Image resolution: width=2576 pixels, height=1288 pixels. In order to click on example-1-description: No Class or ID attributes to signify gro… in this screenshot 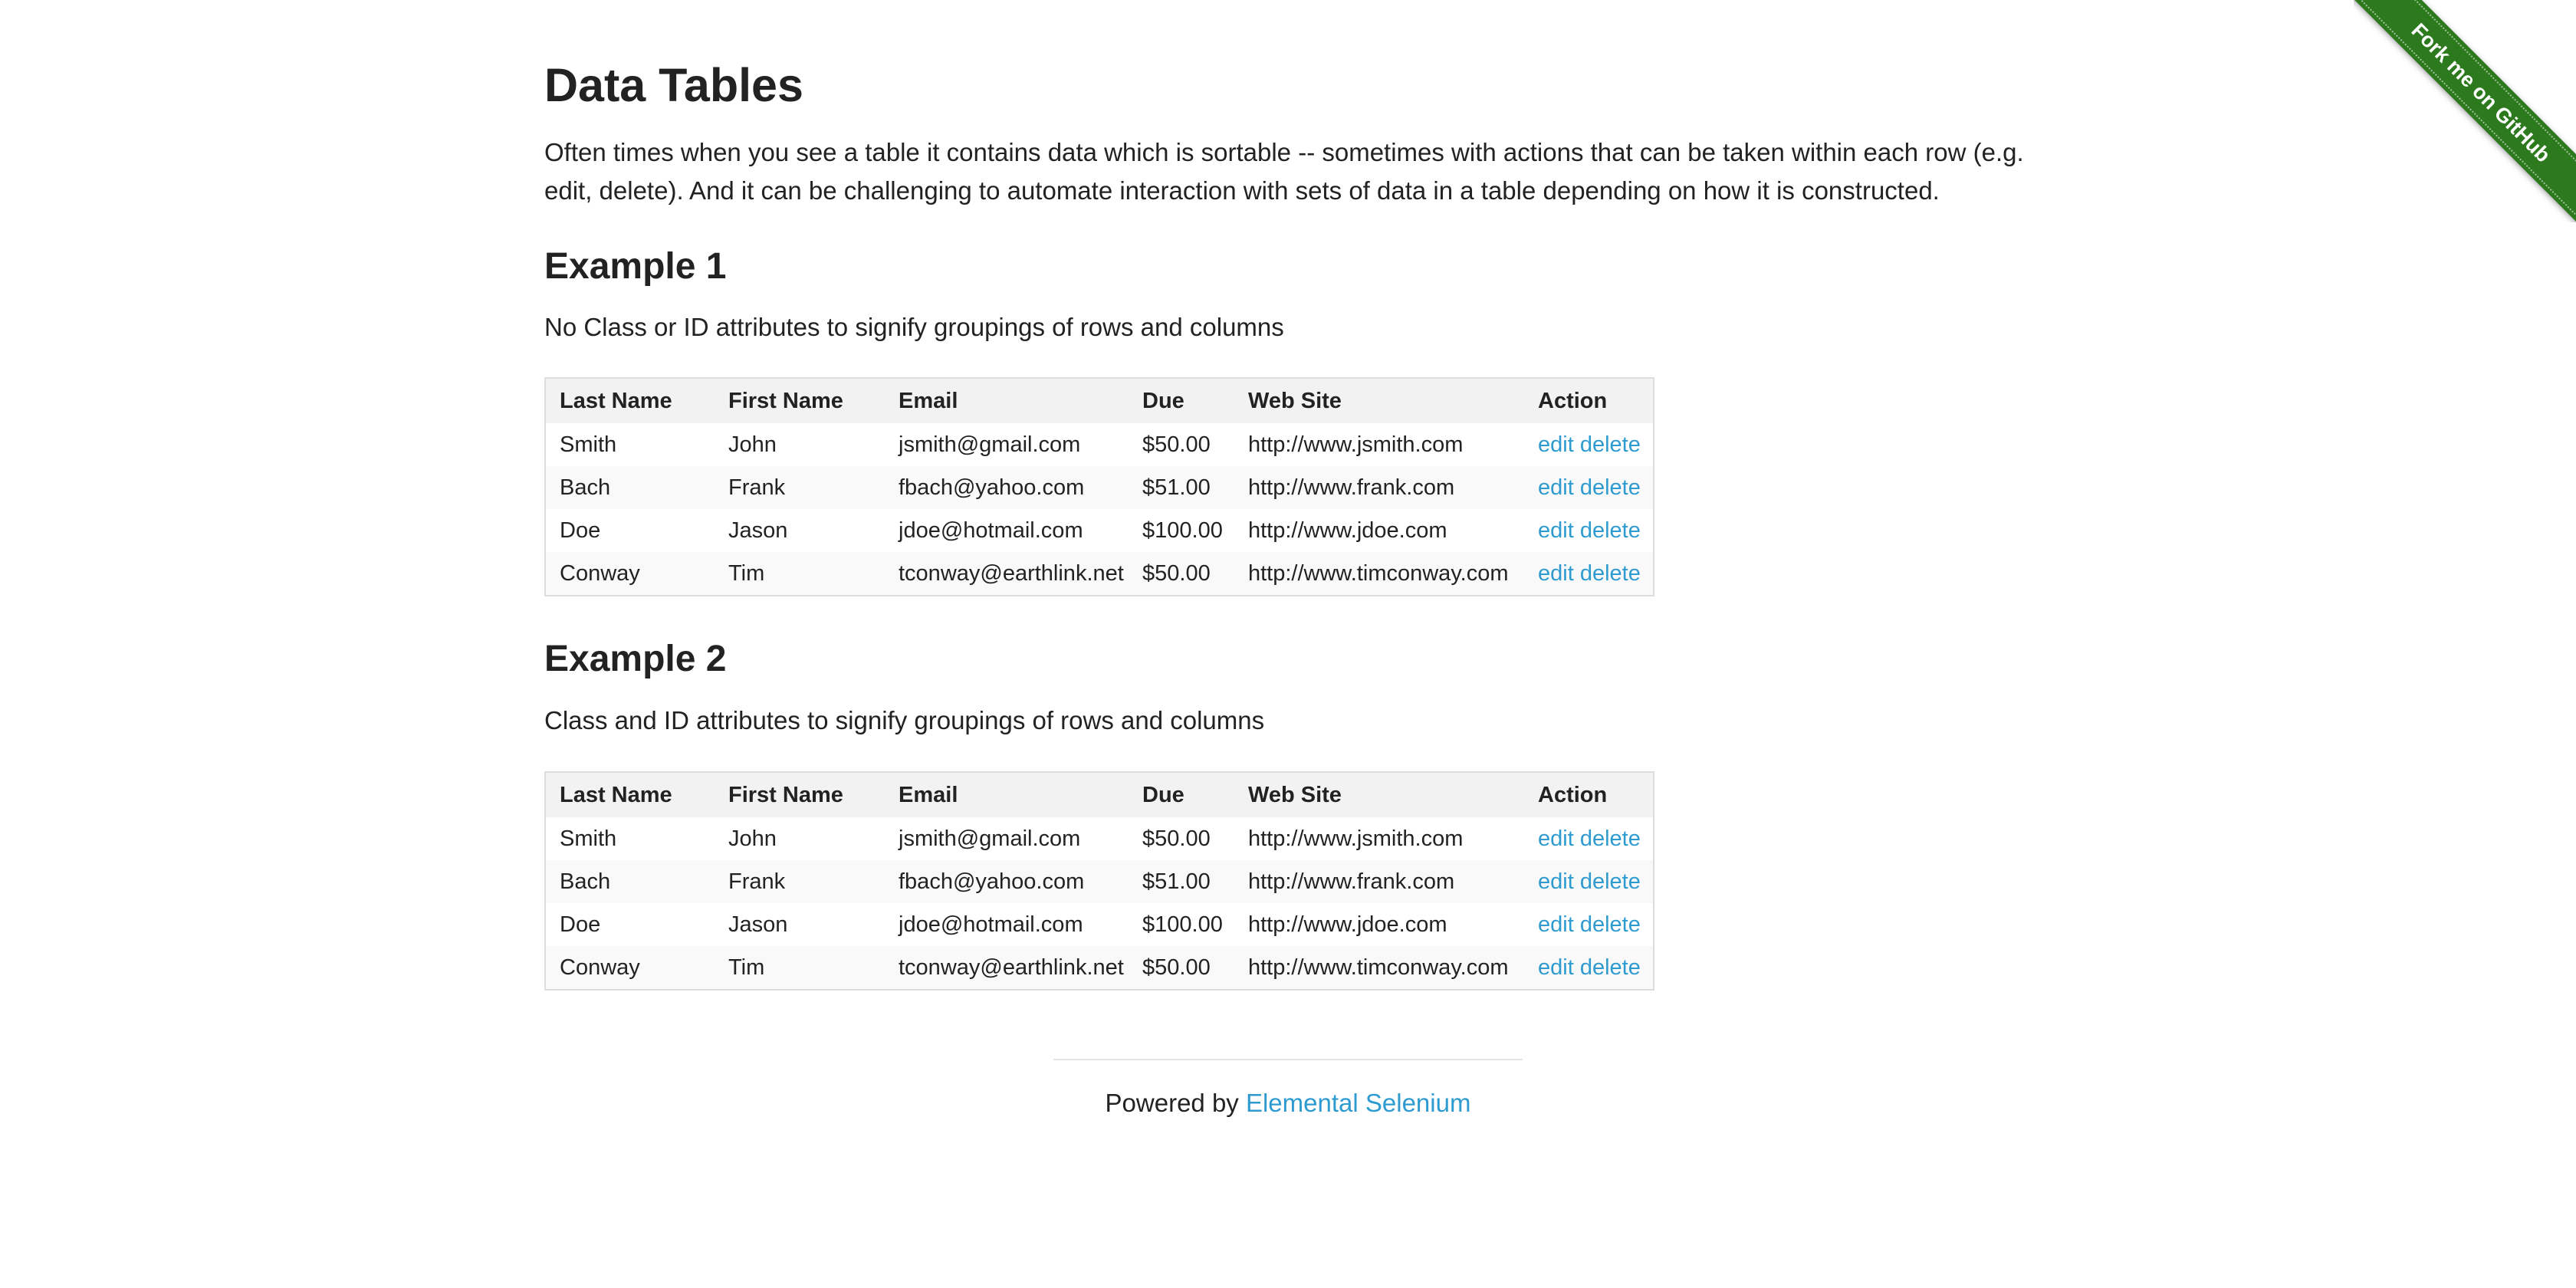, I will do `click(914, 327)`.